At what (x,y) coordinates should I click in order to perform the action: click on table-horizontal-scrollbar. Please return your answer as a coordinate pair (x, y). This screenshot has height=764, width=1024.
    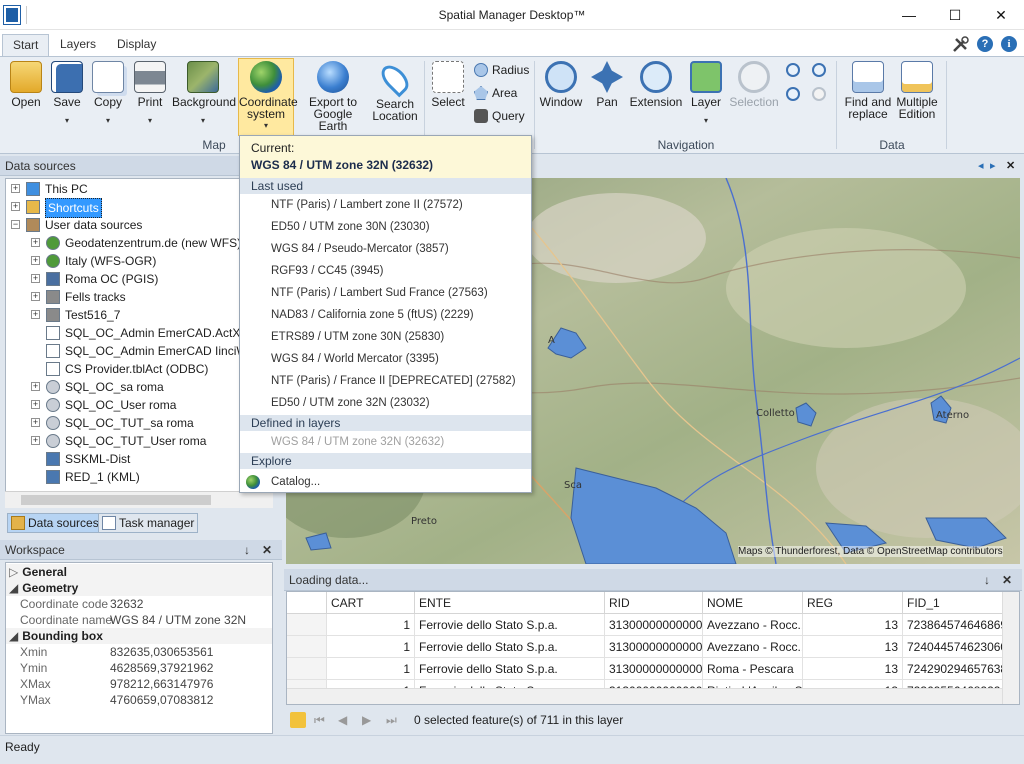
    Looking at the image, I should click on (644, 696).